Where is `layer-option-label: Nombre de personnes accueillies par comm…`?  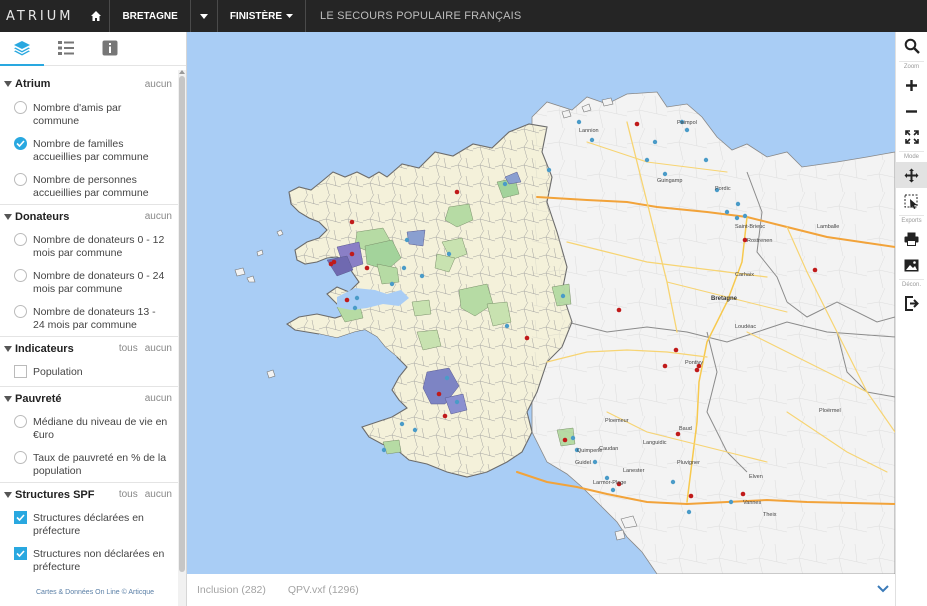 layer-option-label: Nombre de personnes accueillies par comm… is located at coordinates (91, 186).